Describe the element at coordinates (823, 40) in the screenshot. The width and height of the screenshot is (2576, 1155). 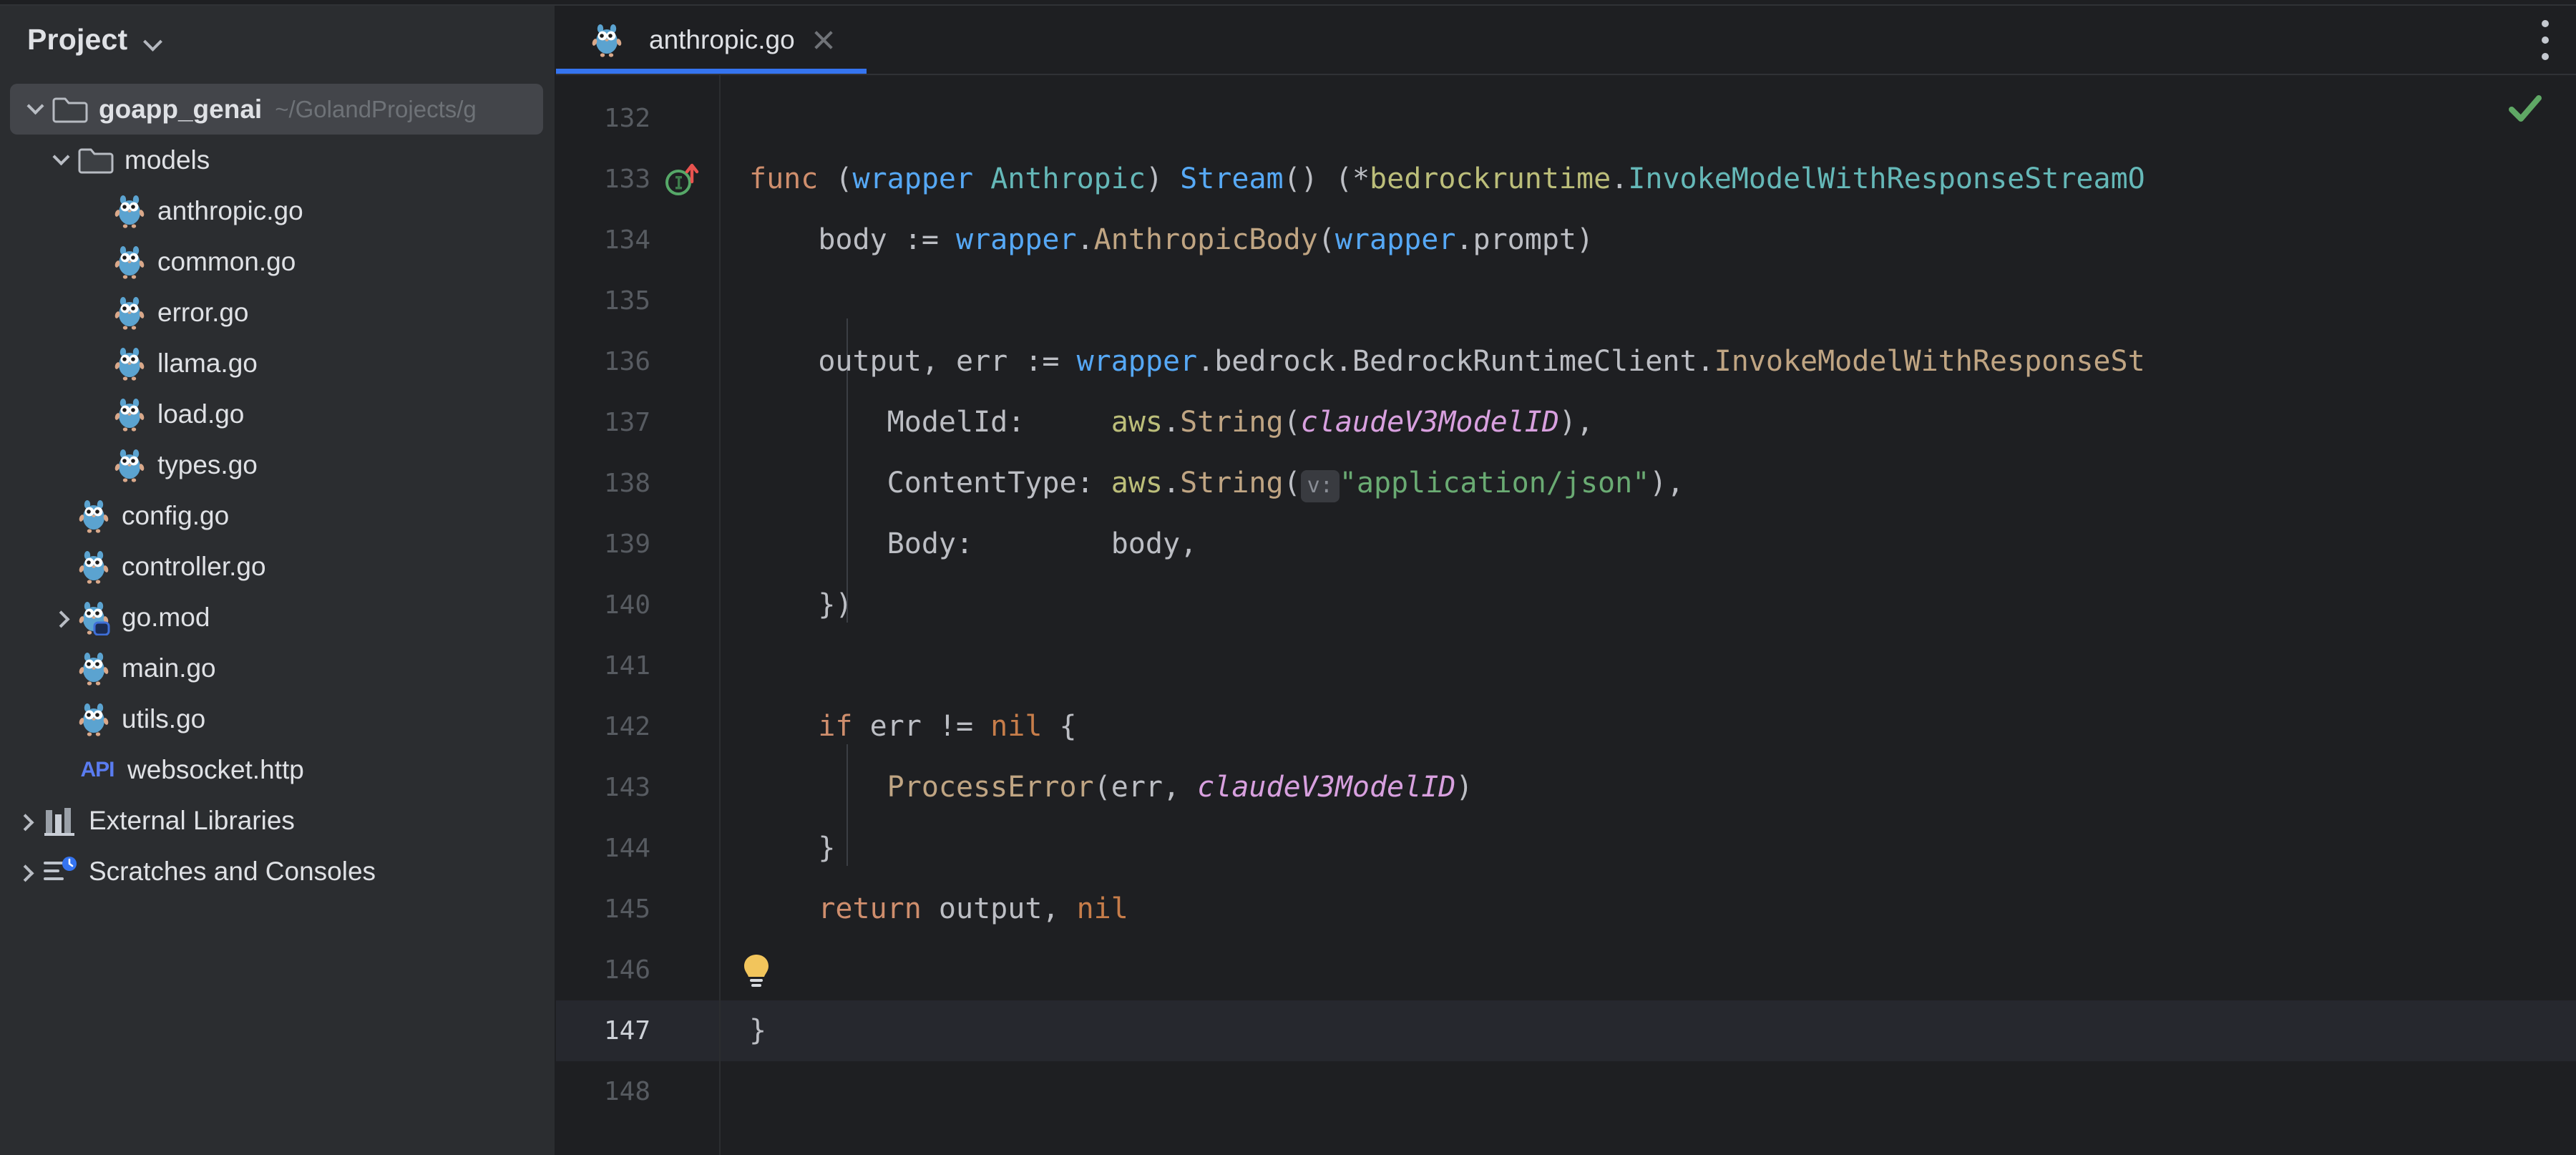
I see `close-icon` at that location.